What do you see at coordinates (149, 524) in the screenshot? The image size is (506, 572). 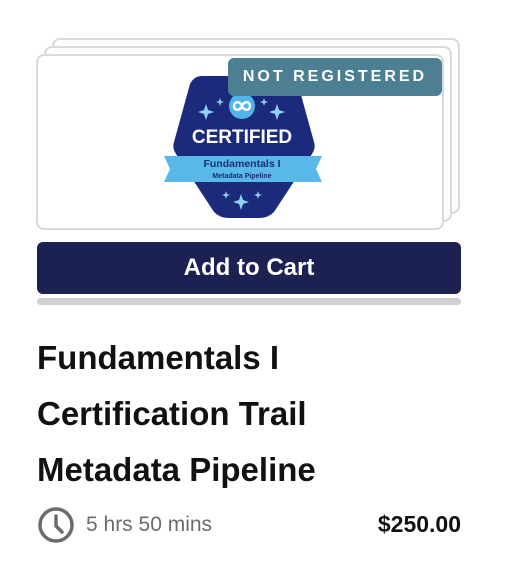 I see `course-duration: 5 hrs 50 mins` at bounding box center [149, 524].